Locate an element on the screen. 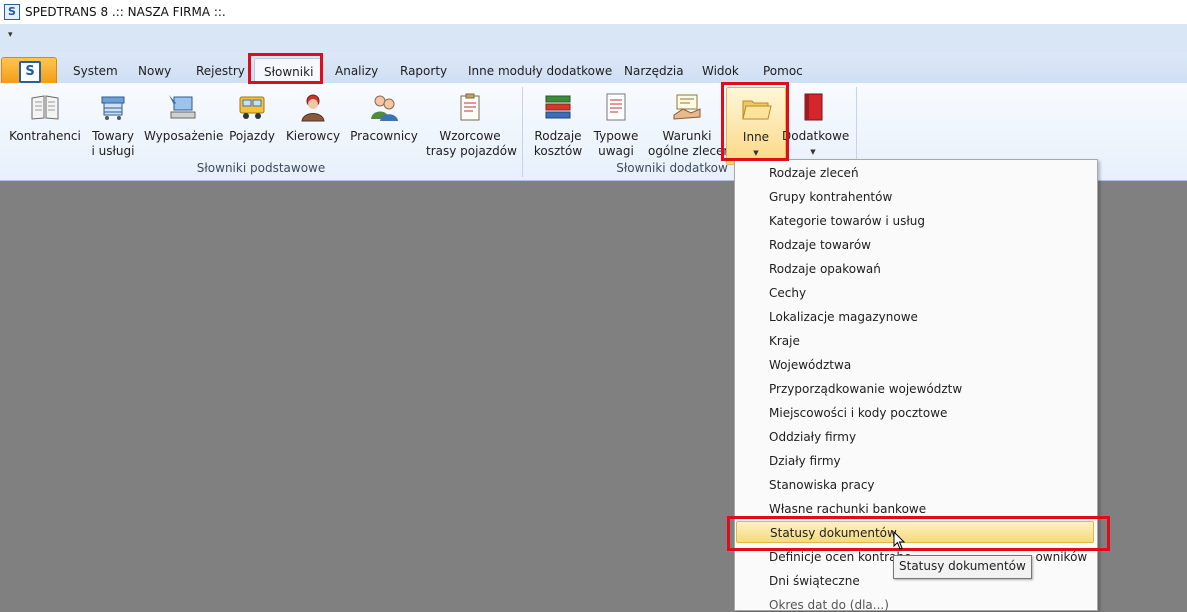  equipment-icon is located at coordinates (182, 107).